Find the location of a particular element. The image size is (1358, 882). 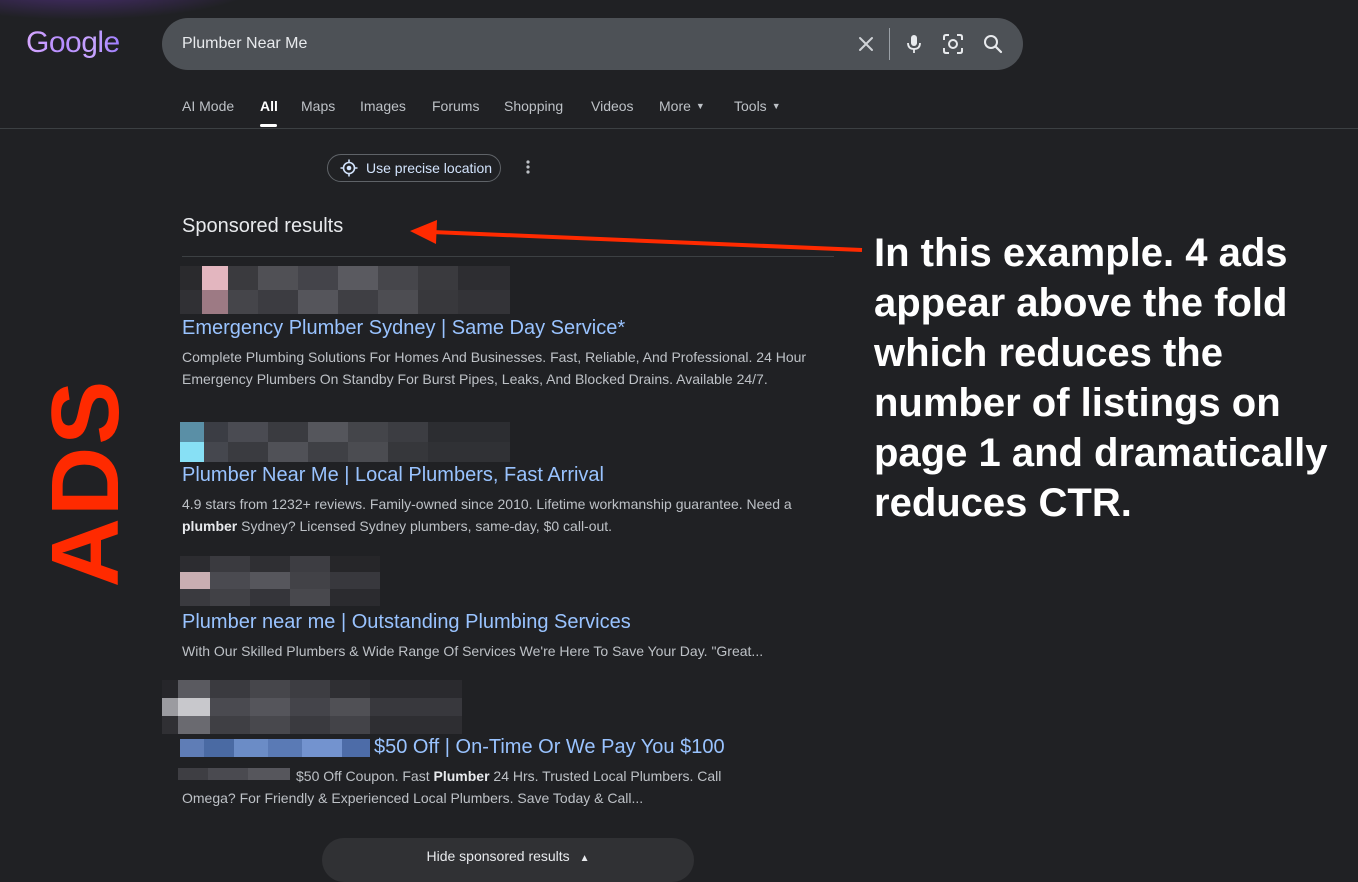

ad-description-text: $50 Off Coupon. Fast is located at coordinates (365, 776).